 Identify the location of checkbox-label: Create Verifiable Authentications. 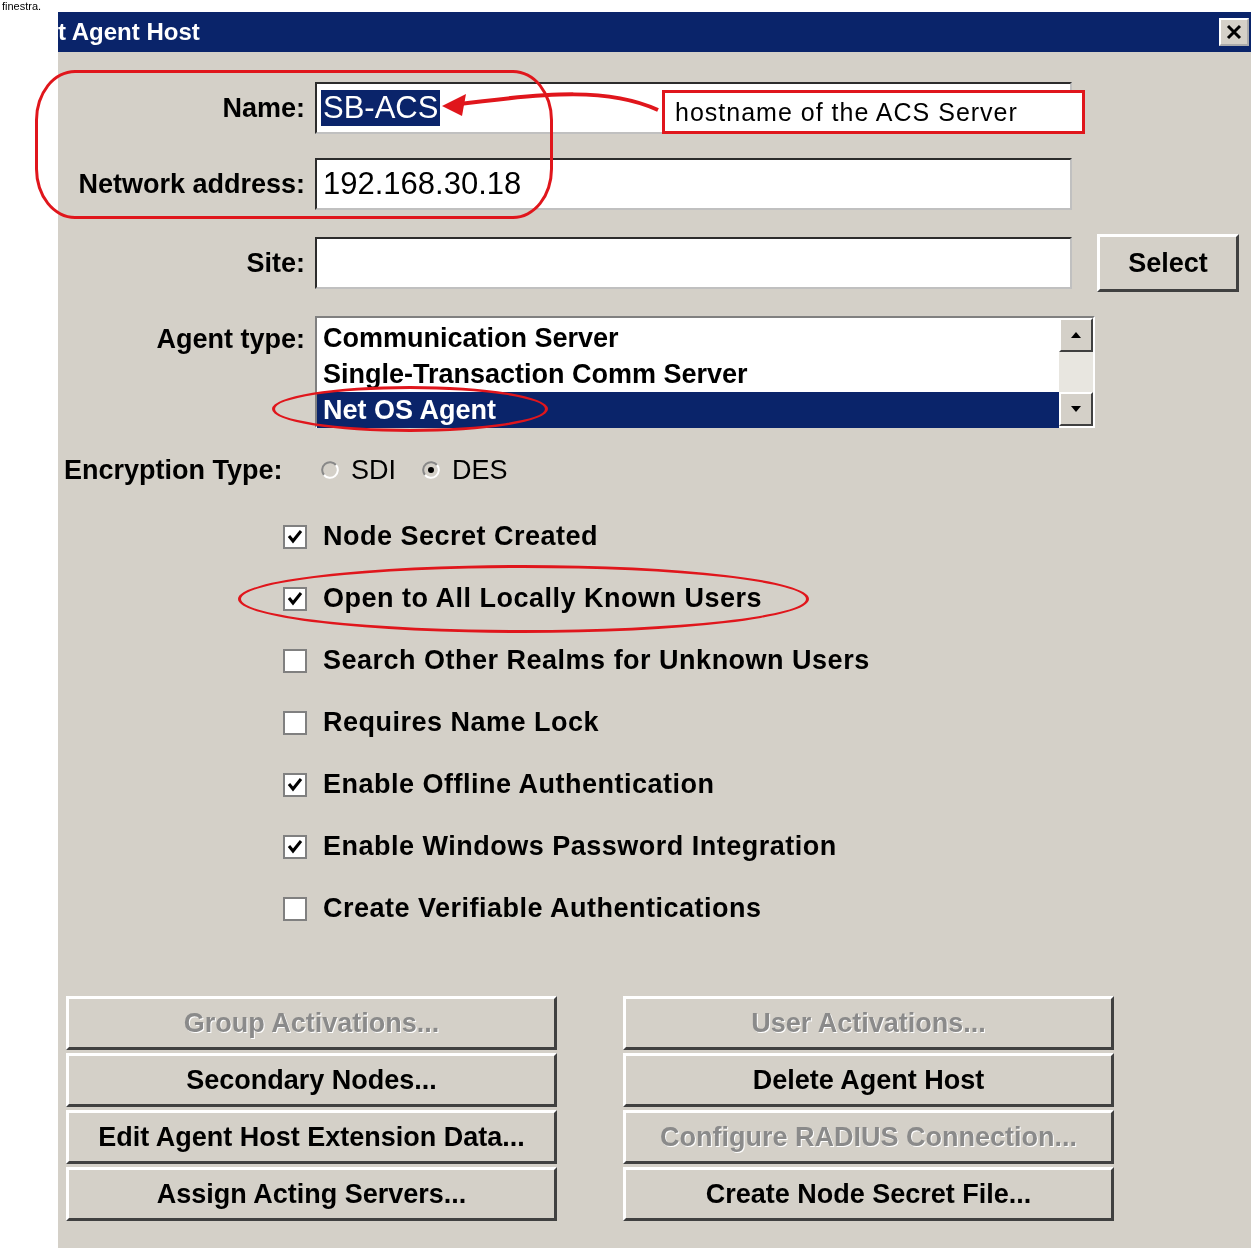
(542, 908).